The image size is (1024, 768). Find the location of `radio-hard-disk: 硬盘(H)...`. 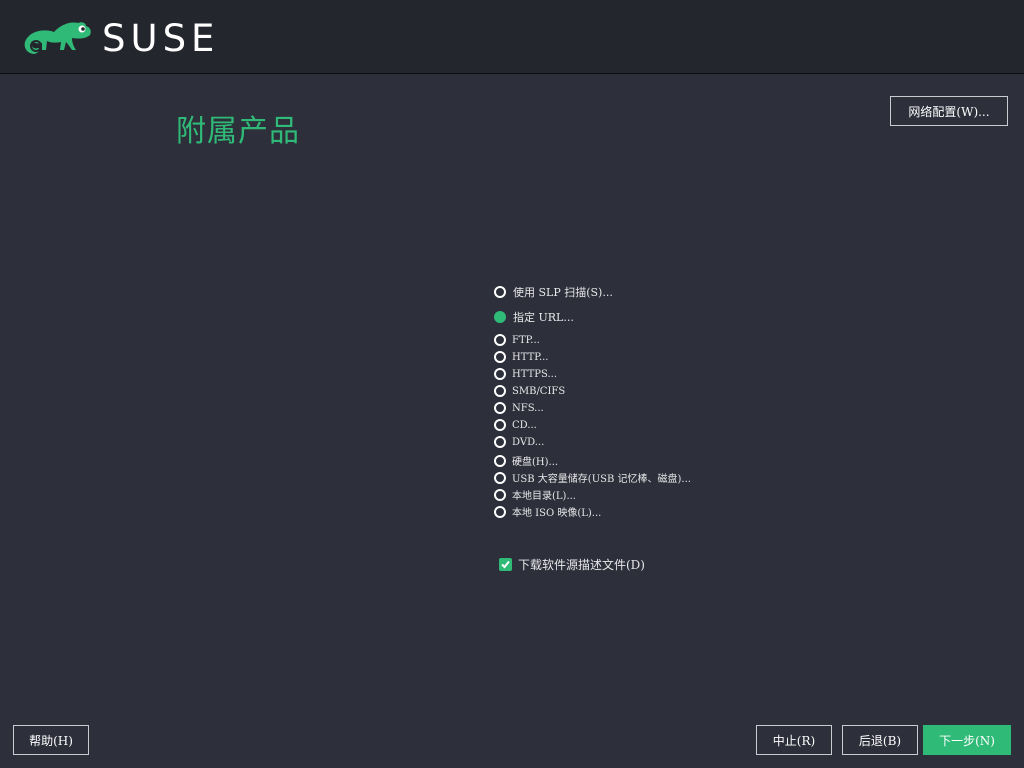

radio-hard-disk: 硬盘(H)... is located at coordinates (526, 460).